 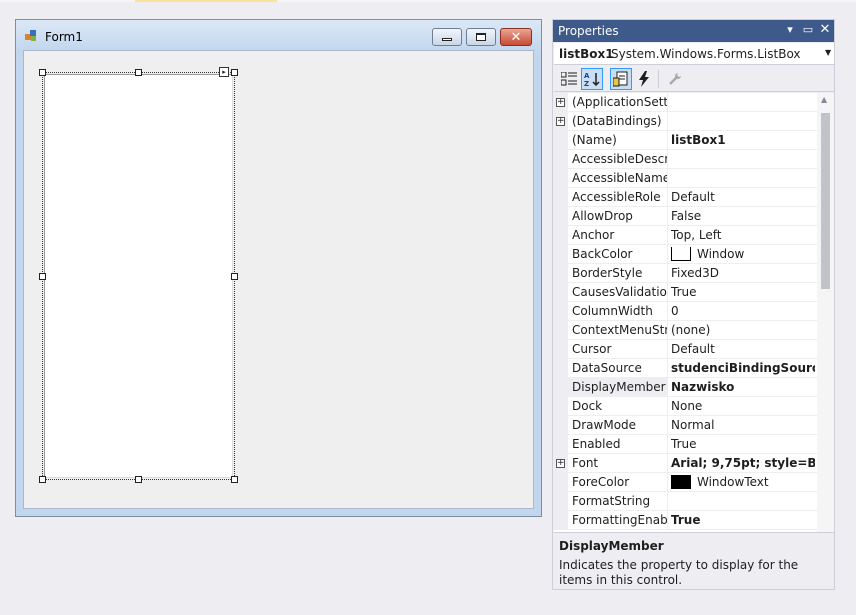 I want to click on property-value: (none), so click(x=743, y=330).